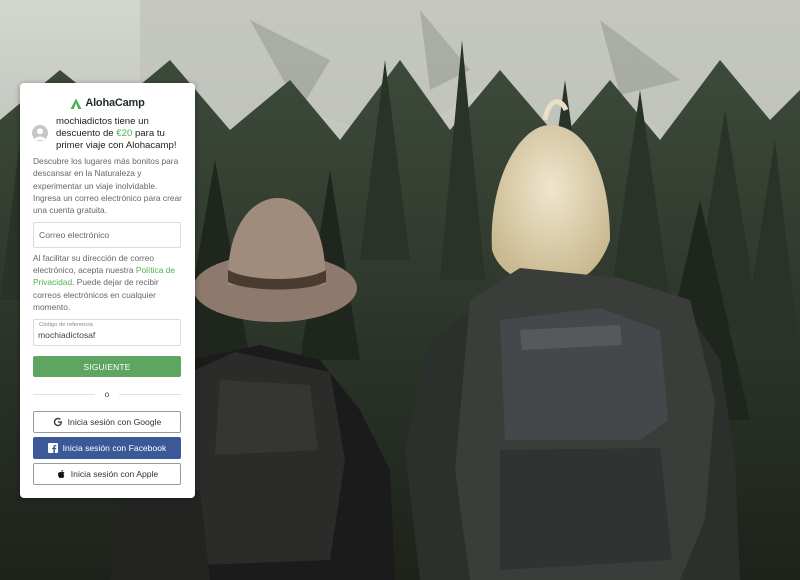  Describe the element at coordinates (114, 448) in the screenshot. I see `facebook-login-label: Inicia sesión con Facebook` at that location.